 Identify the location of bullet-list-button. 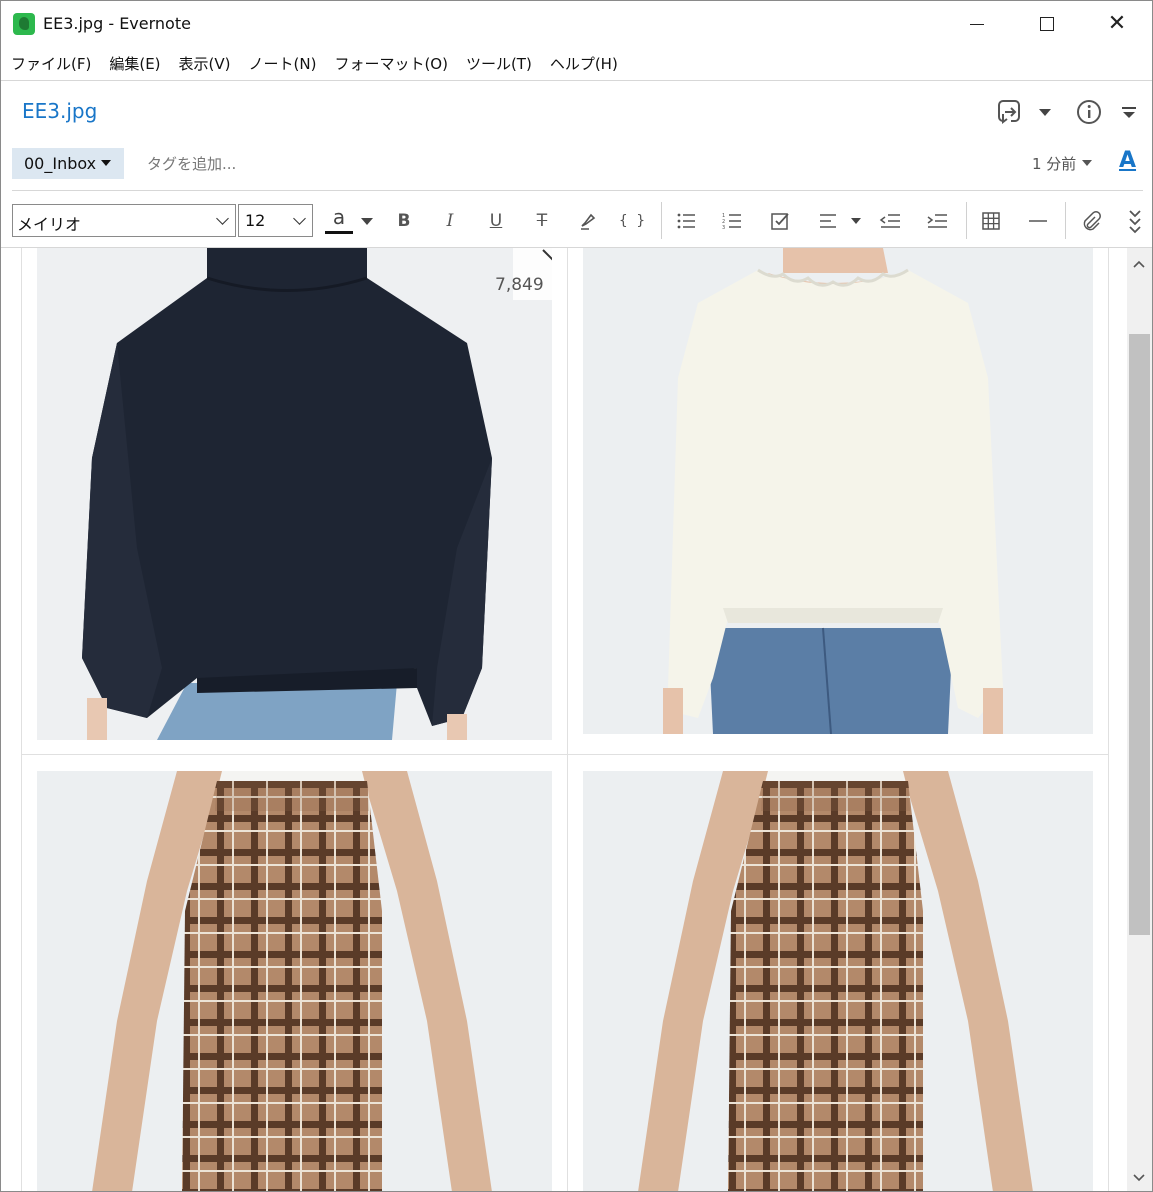
(686, 221).